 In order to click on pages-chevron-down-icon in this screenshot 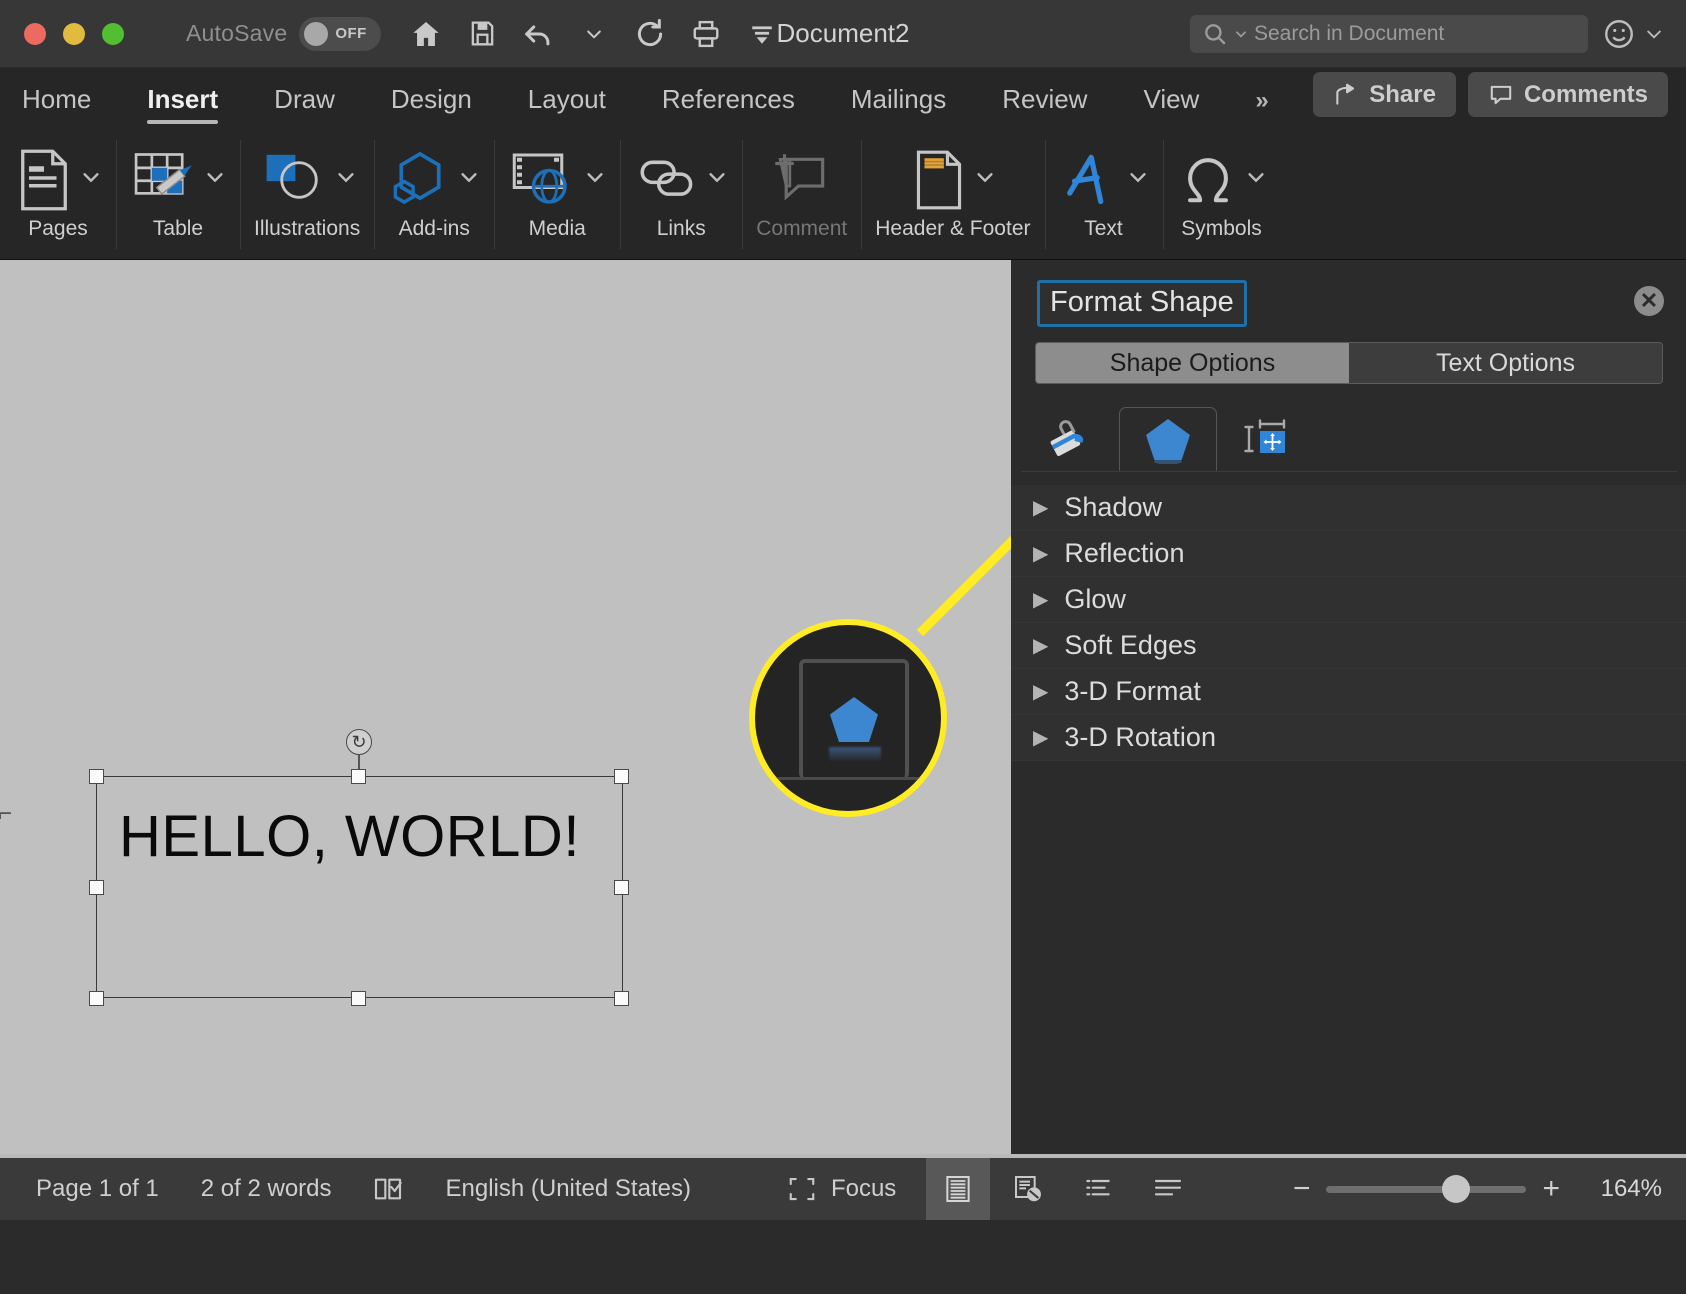, I will do `click(91, 179)`.